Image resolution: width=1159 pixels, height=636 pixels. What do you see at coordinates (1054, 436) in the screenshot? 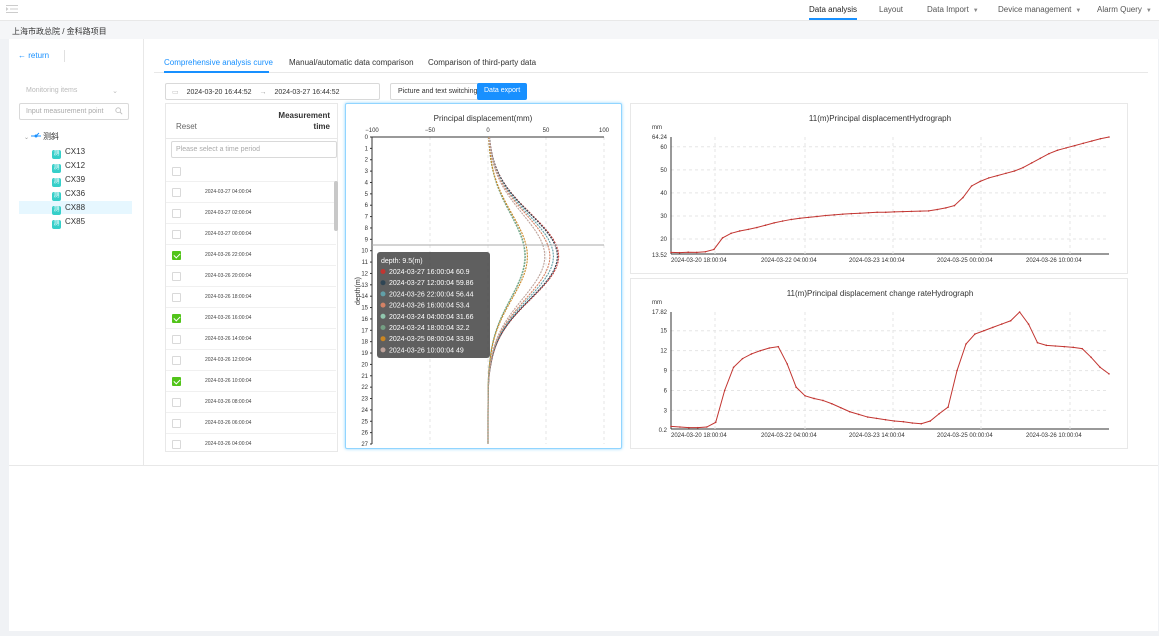
I see `x-tick-label: 2024-03-26 10:00:04` at bounding box center [1054, 436].